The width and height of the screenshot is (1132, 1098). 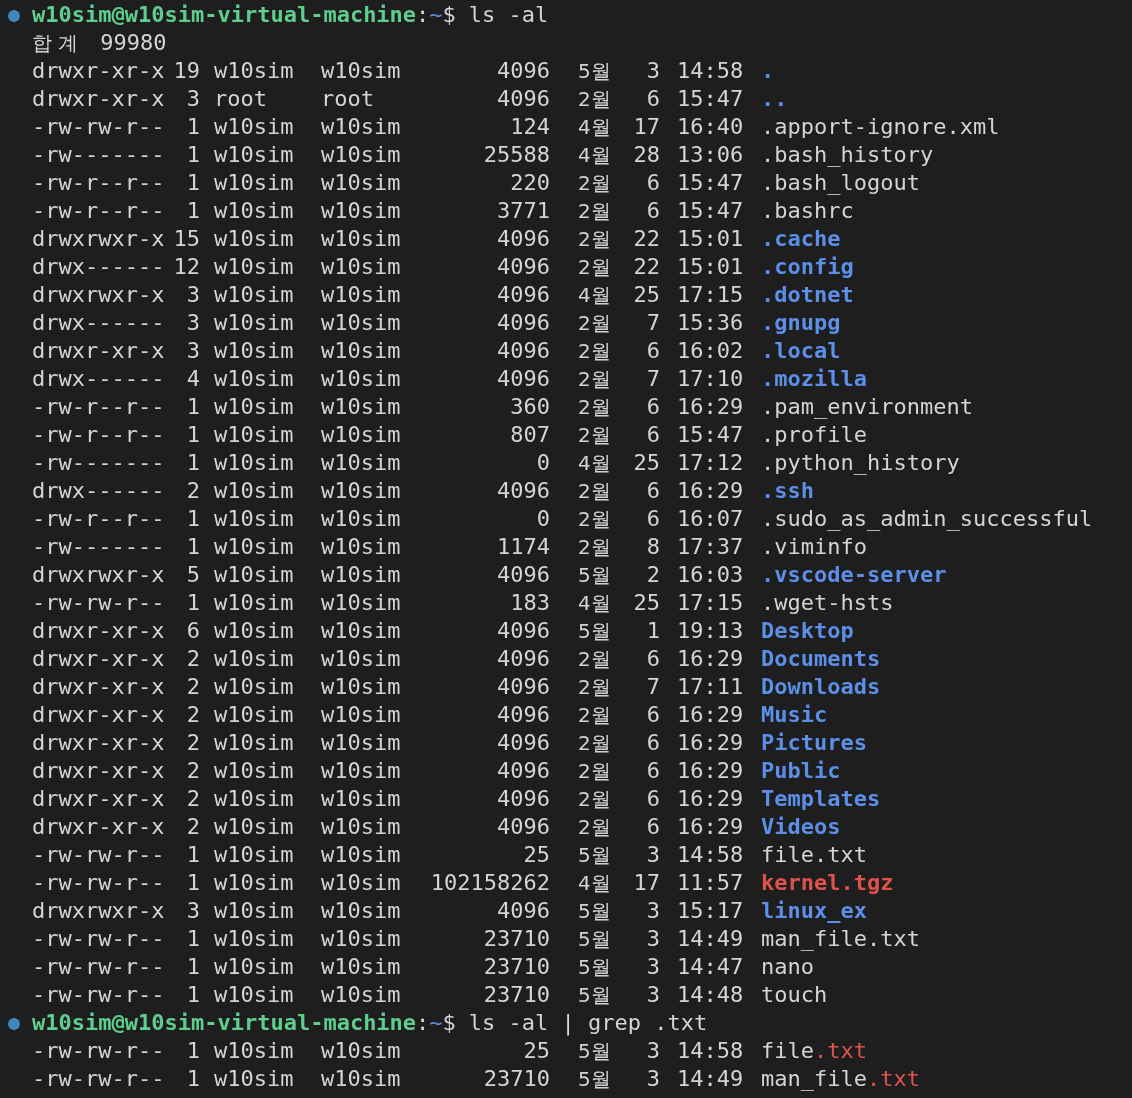 I want to click on directory-name: .vscode-server, so click(x=854, y=575).